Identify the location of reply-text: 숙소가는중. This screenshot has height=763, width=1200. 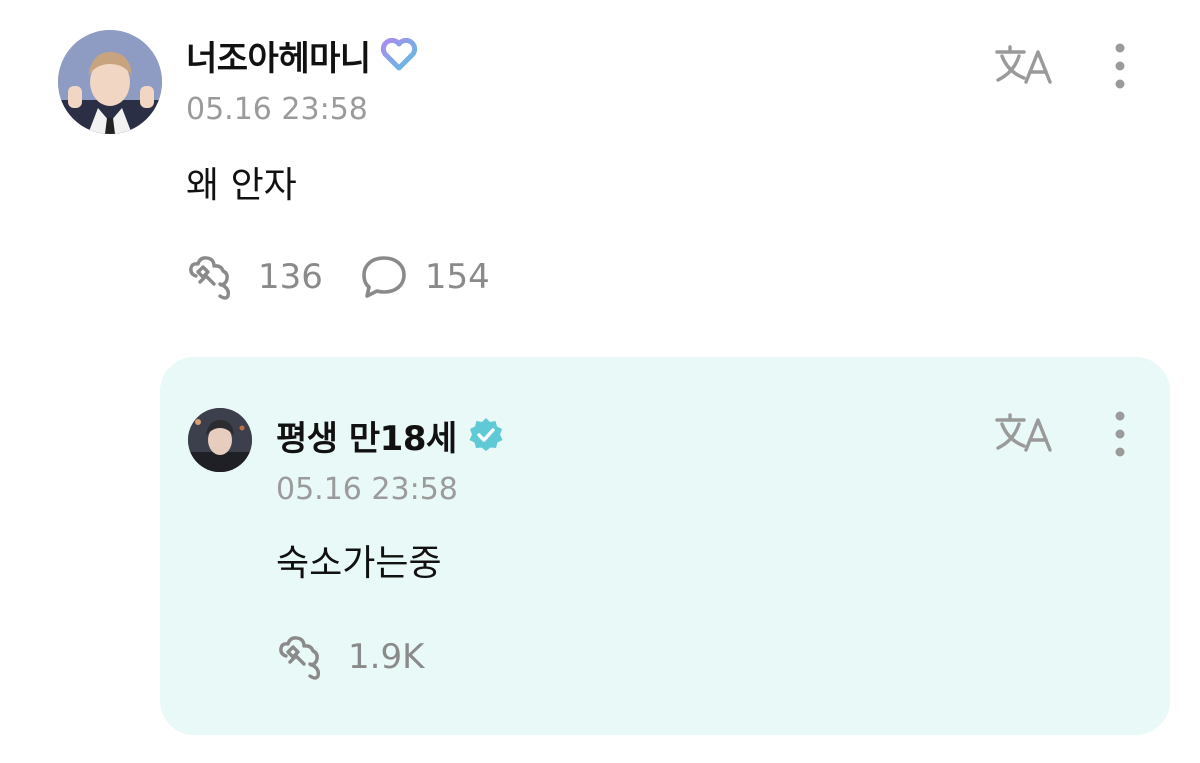
(359, 563).